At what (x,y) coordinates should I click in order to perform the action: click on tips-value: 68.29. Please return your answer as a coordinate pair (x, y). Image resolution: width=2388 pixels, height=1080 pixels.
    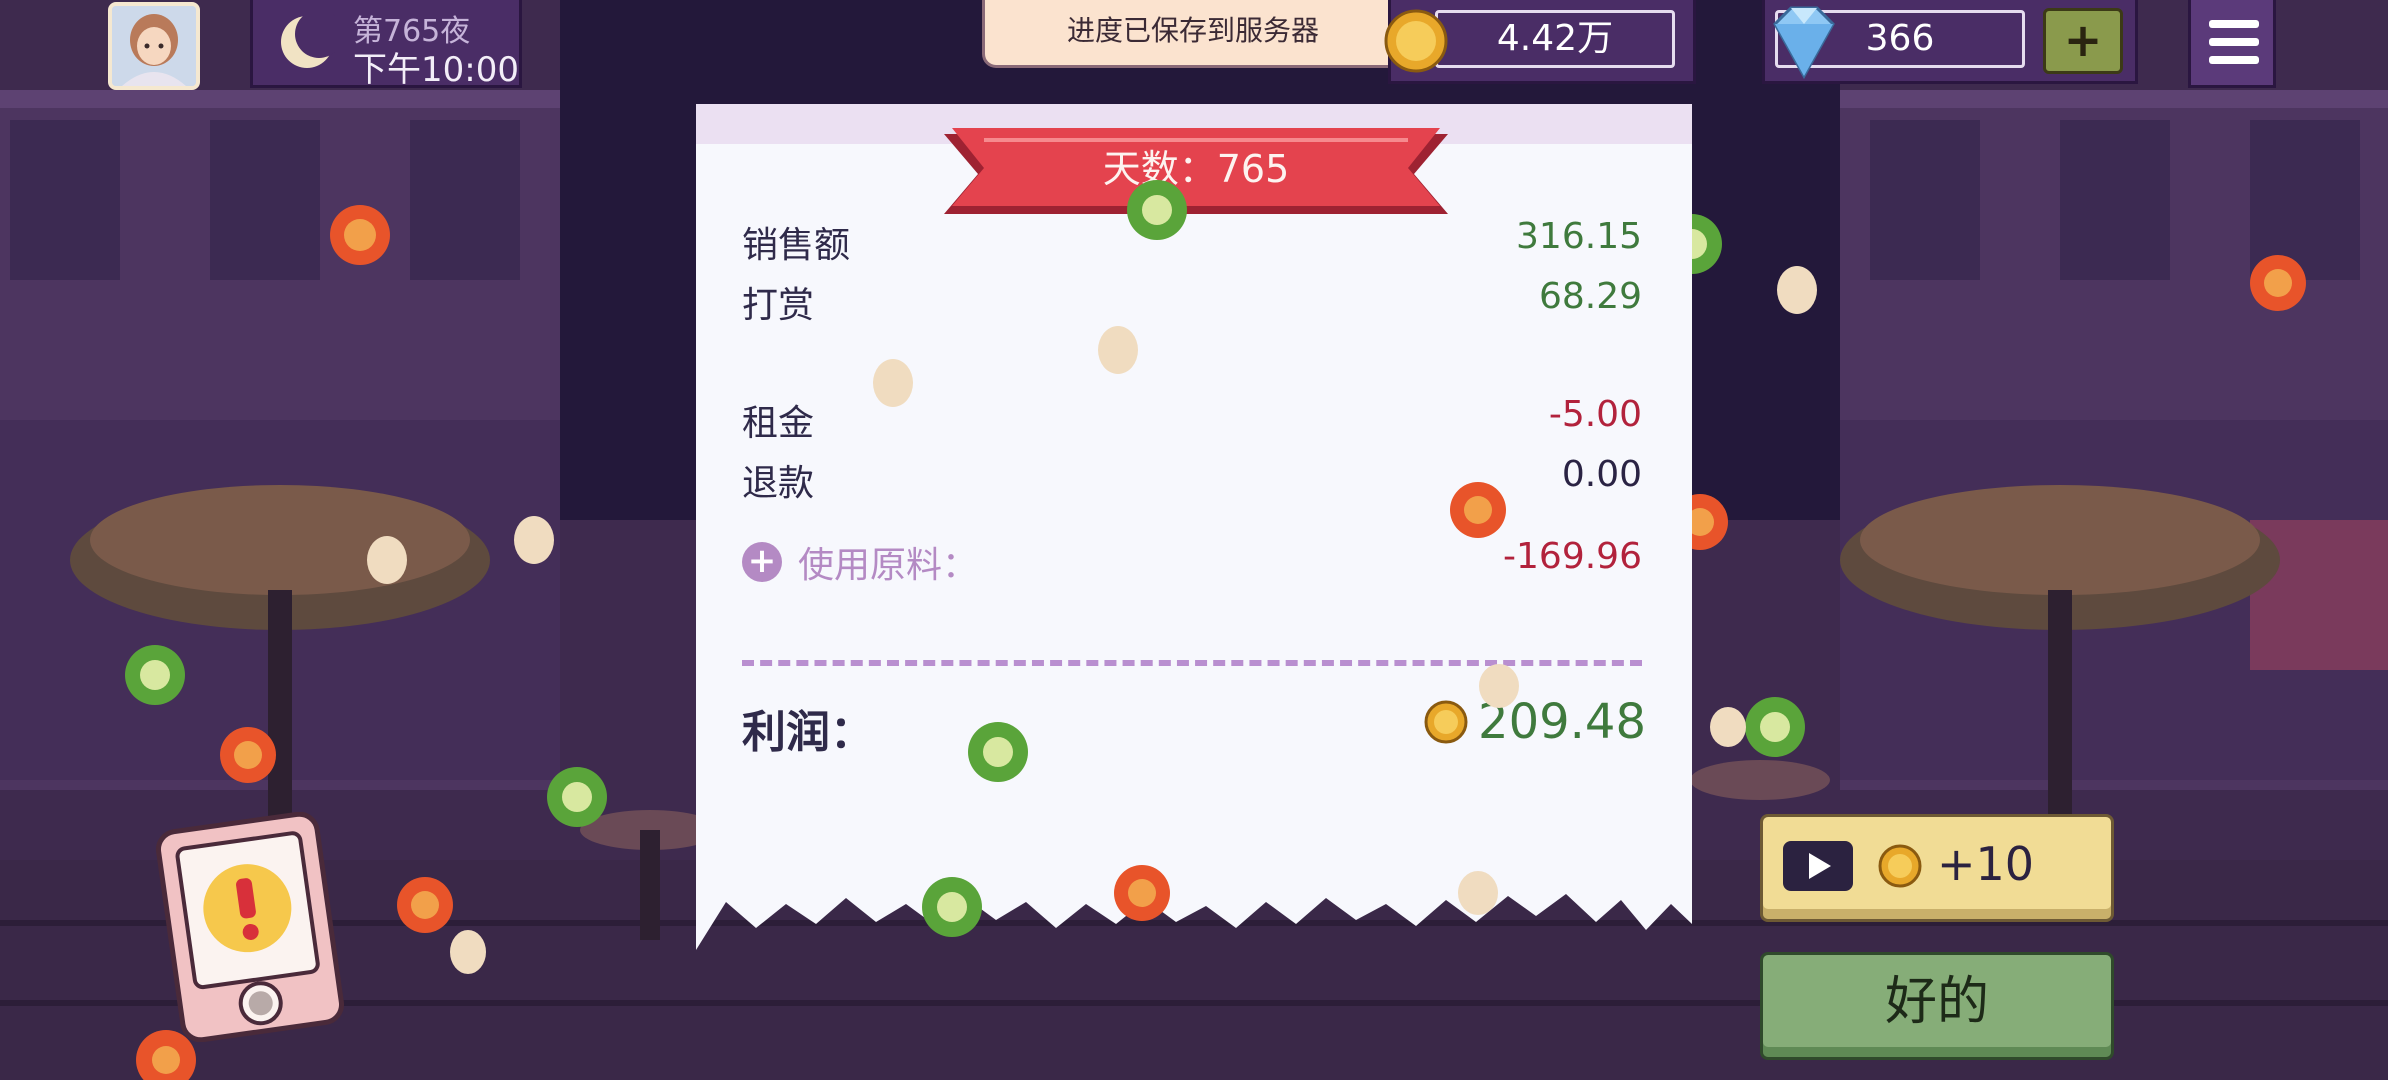
    Looking at the image, I should click on (1590, 296).